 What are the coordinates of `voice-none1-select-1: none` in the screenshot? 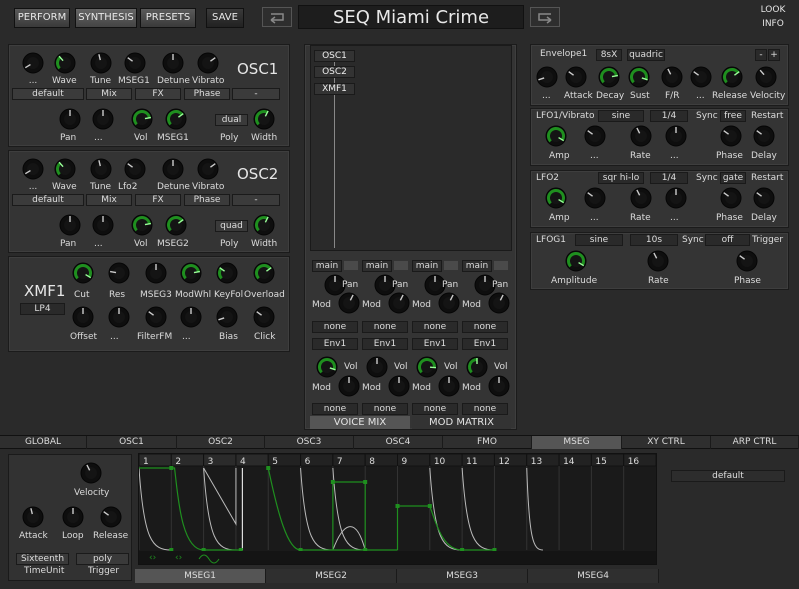 It's located at (385, 327).